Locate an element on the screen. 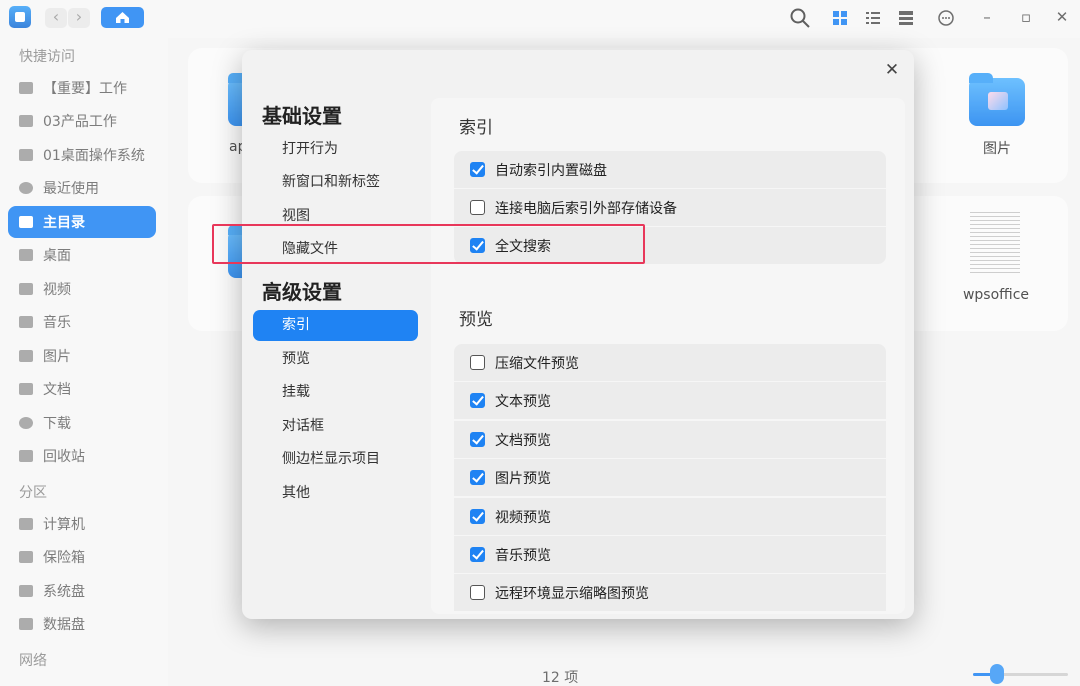 Image resolution: width=1080 pixels, height=686 pixels. nav-item-preview: 预览 is located at coordinates (335, 359).